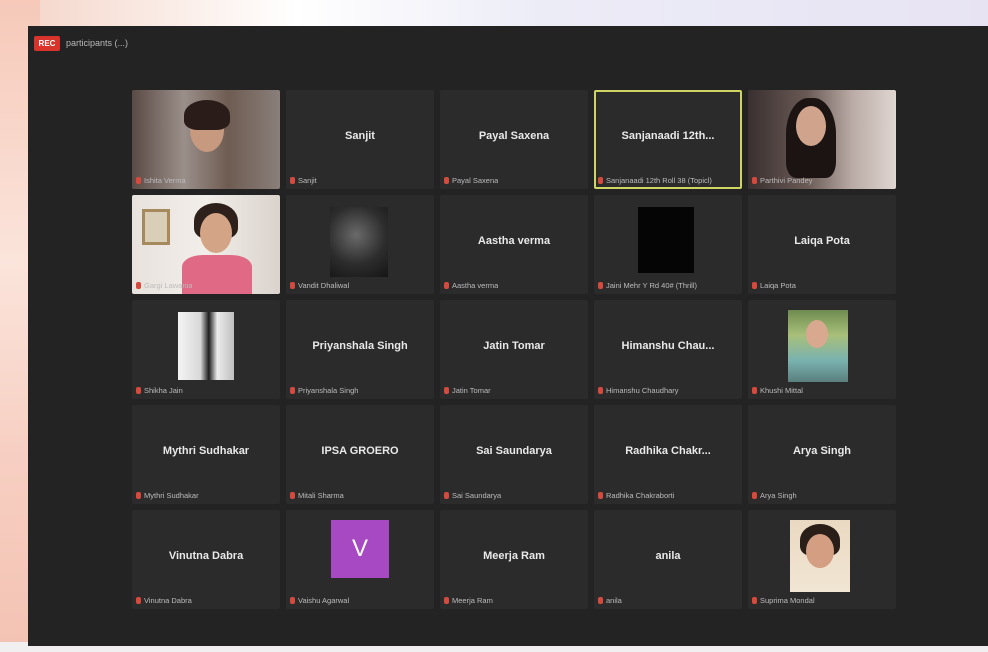 This screenshot has width=988, height=652. I want to click on participant-tile: Parthivi Pandey, so click(822, 139).